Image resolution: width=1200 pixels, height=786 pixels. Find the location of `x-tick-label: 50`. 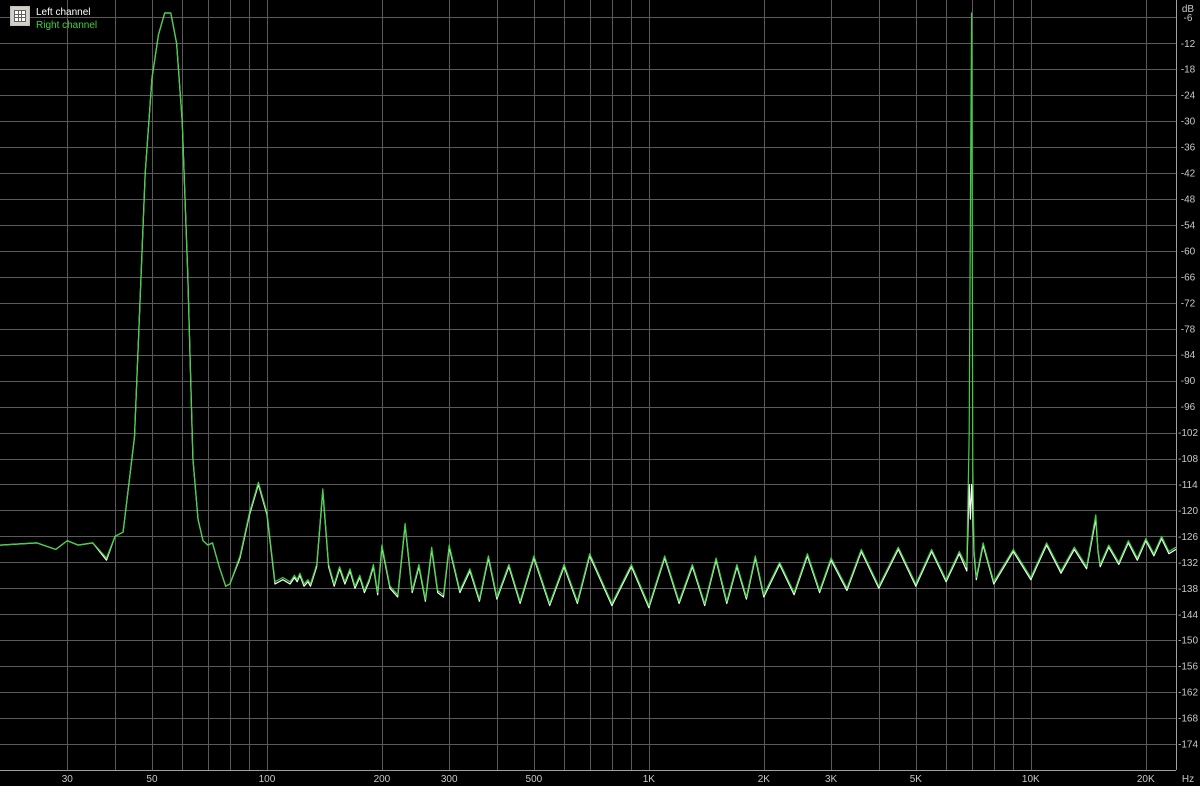

x-tick-label: 50 is located at coordinates (152, 779).